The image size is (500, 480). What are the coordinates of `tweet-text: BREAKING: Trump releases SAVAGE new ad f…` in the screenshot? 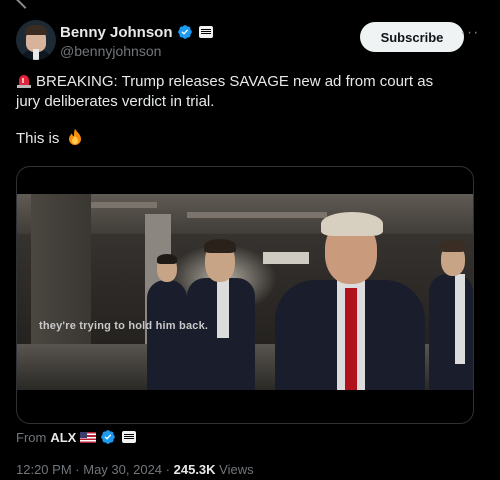 It's located at (246, 110).